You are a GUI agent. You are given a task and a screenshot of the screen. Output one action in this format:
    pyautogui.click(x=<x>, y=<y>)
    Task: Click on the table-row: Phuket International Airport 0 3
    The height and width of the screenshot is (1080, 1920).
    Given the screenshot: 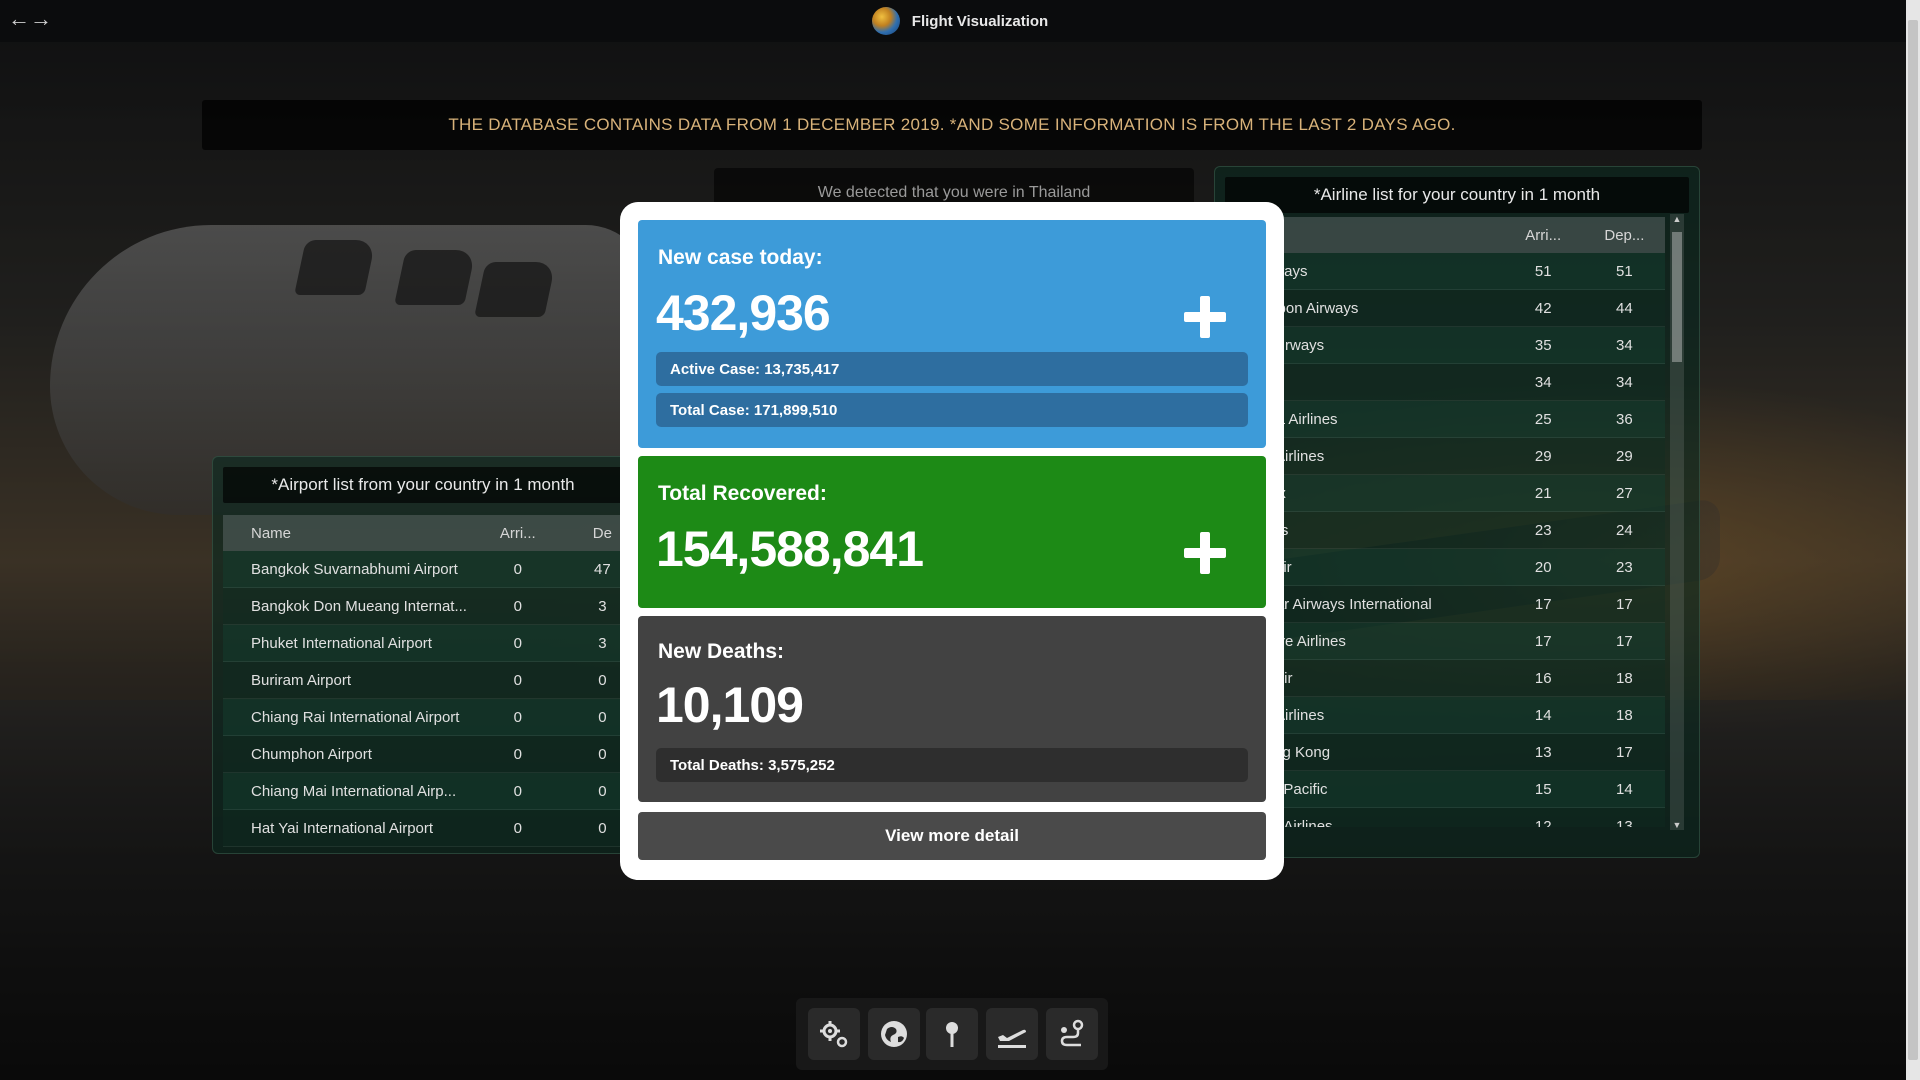 What is the action you would take?
    pyautogui.click(x=423, y=643)
    